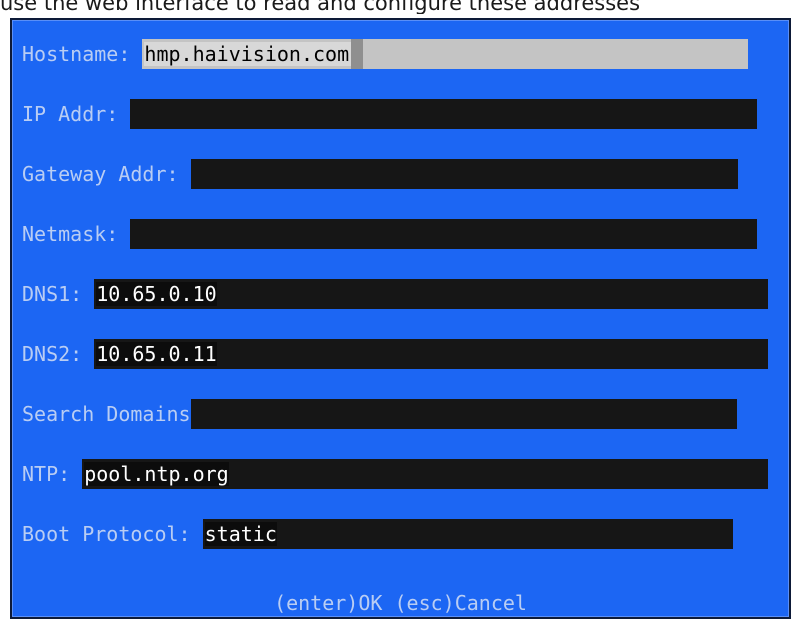 This screenshot has width=796, height=622. I want to click on dns2-row: DNS2: 10.65.0.11, so click(395, 354).